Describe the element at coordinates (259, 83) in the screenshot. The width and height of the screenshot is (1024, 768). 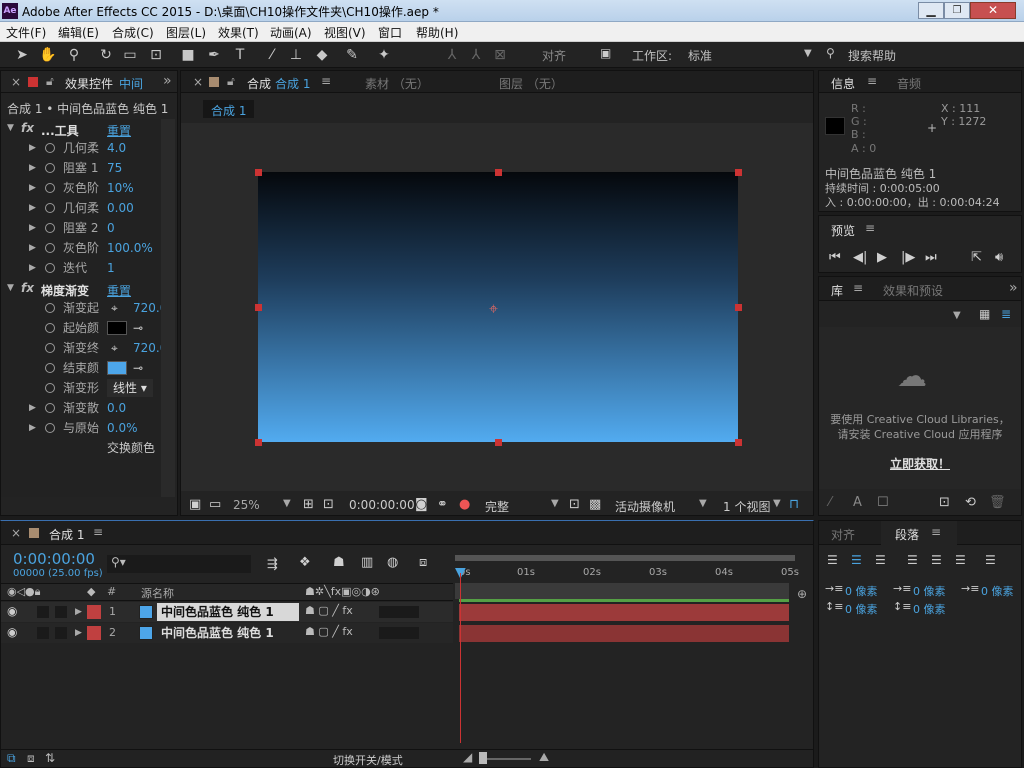
I see `tab-composition: 合成` at that location.